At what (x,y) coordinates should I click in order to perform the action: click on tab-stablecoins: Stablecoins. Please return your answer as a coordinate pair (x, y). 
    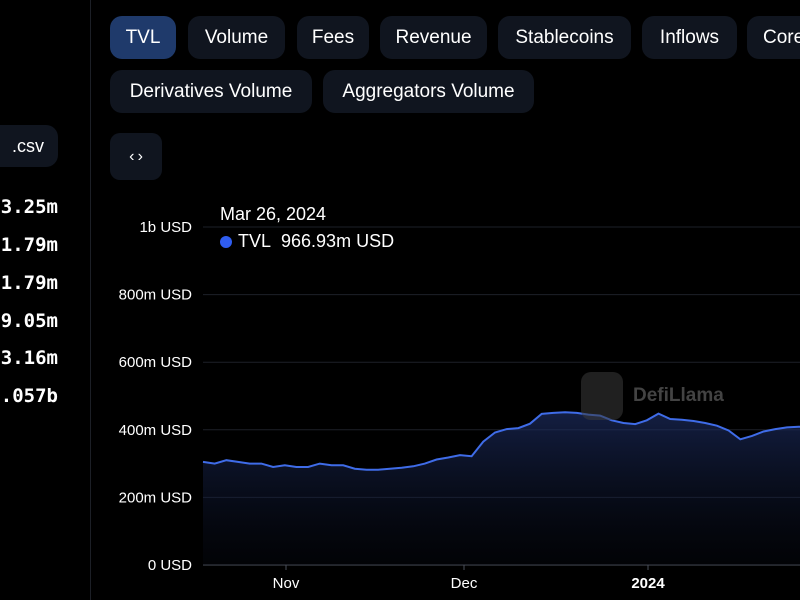
    Looking at the image, I should click on (564, 37).